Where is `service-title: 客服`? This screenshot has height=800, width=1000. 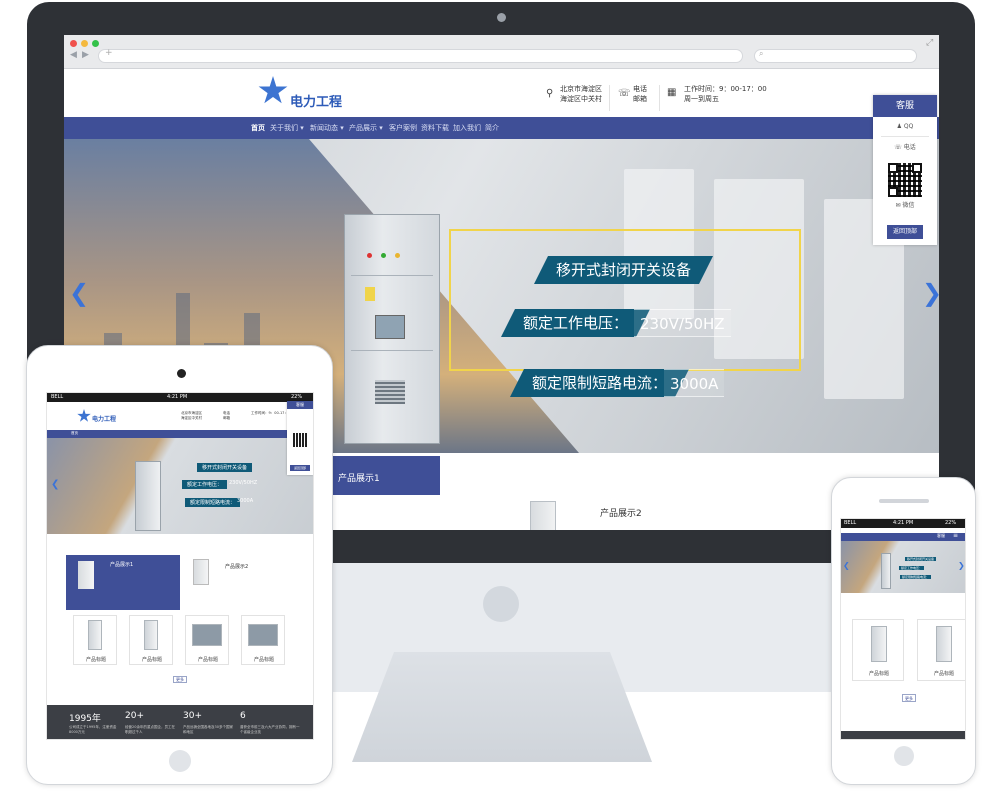
service-title: 客服 is located at coordinates (941, 536).